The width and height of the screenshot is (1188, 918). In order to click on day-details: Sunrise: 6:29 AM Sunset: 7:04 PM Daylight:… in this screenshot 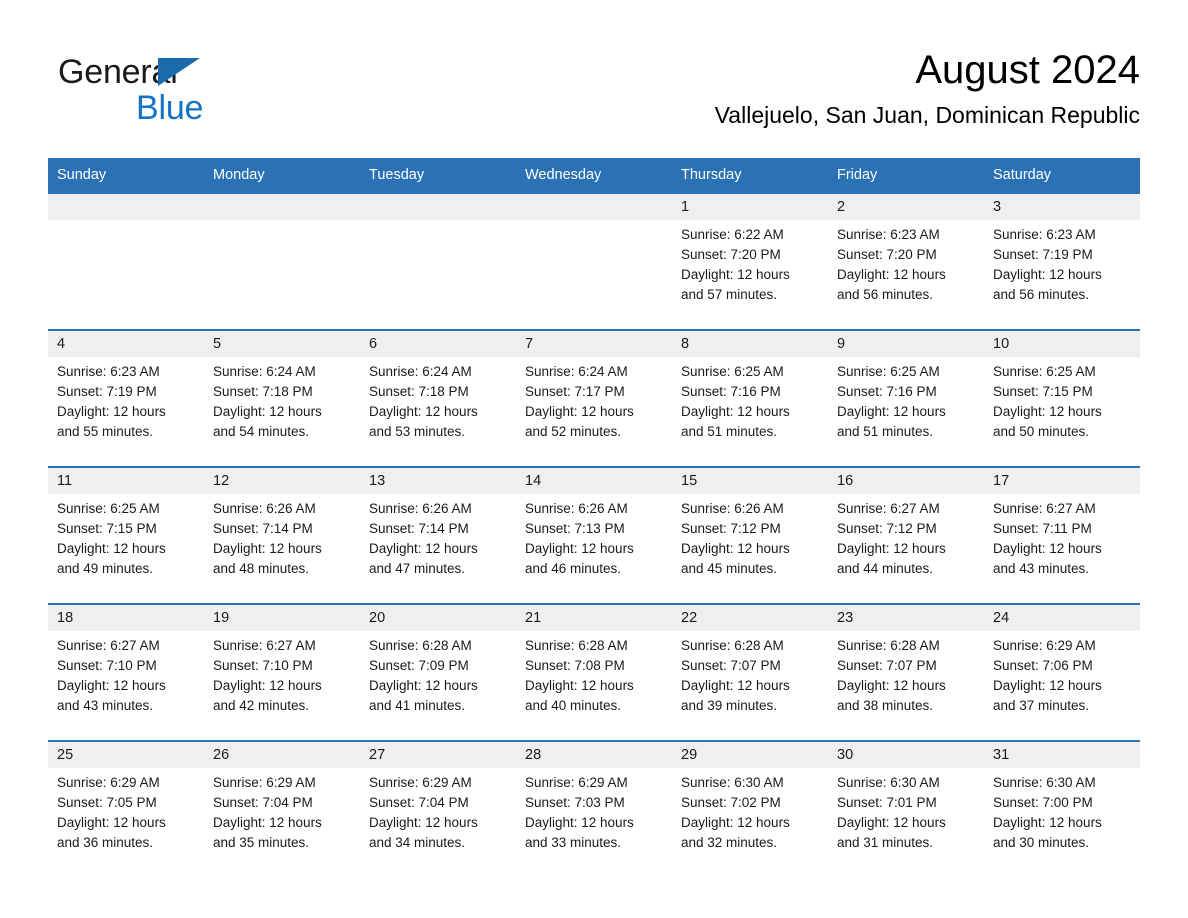, I will do `click(282, 810)`.